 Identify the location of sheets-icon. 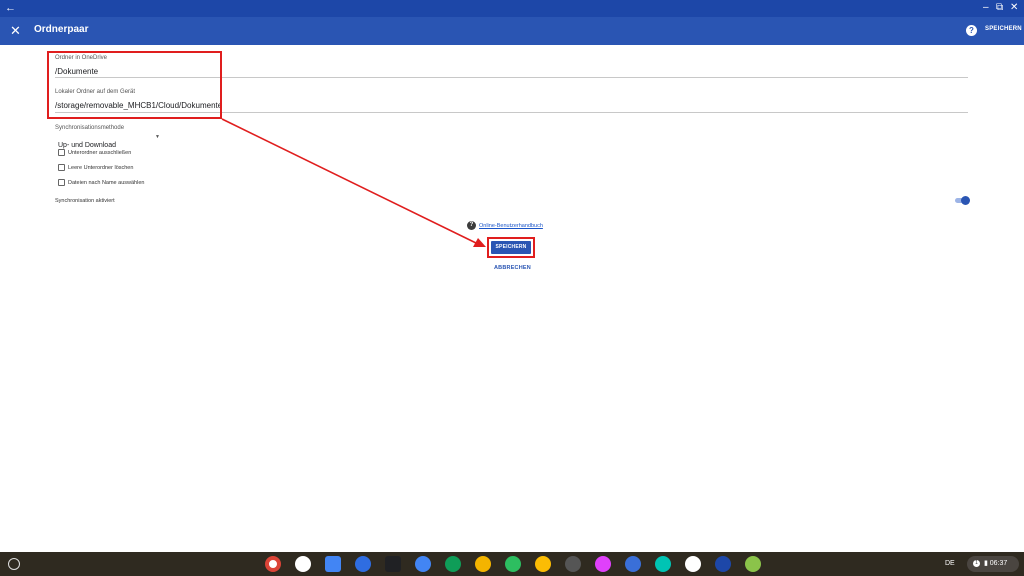
(453, 564).